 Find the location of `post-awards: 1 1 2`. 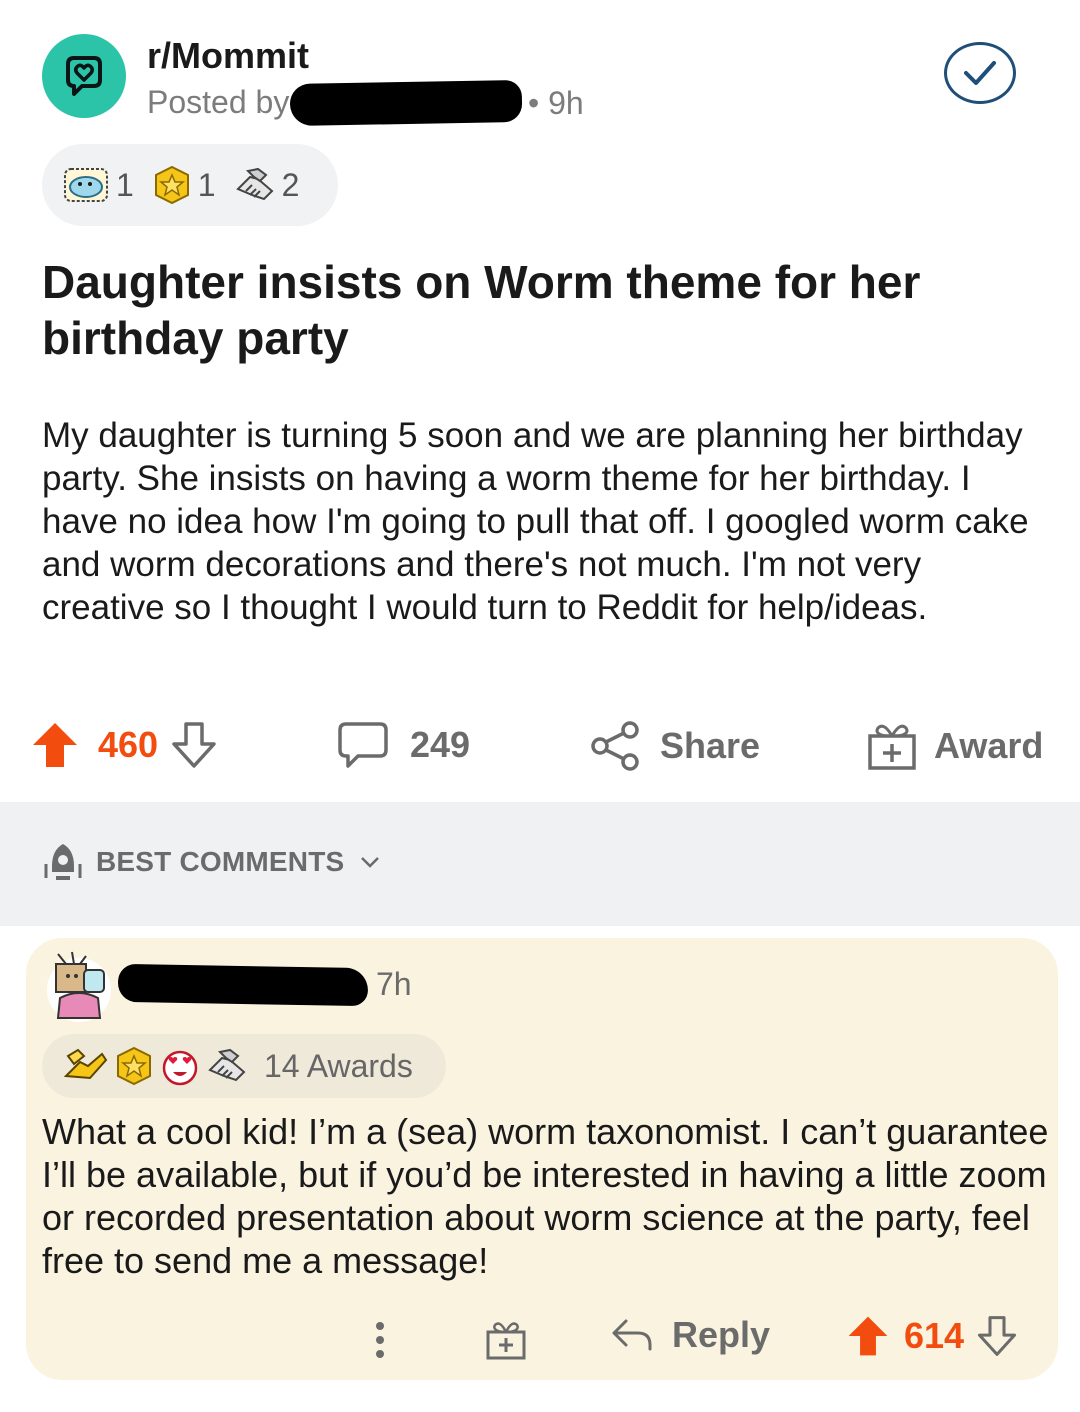

post-awards: 1 1 2 is located at coordinates (190, 185).